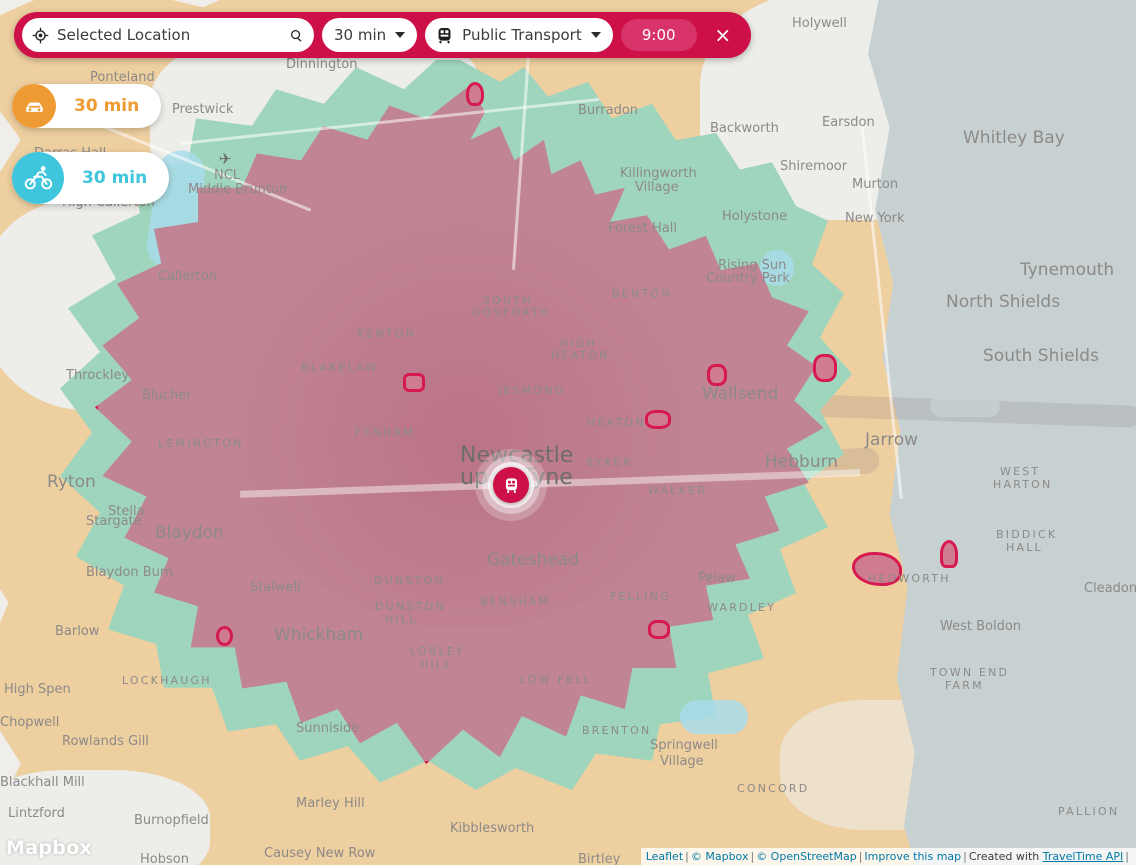 The width and height of the screenshot is (1136, 865). What do you see at coordinates (677, 490) in the screenshot?
I see `map-label: WALKER` at bounding box center [677, 490].